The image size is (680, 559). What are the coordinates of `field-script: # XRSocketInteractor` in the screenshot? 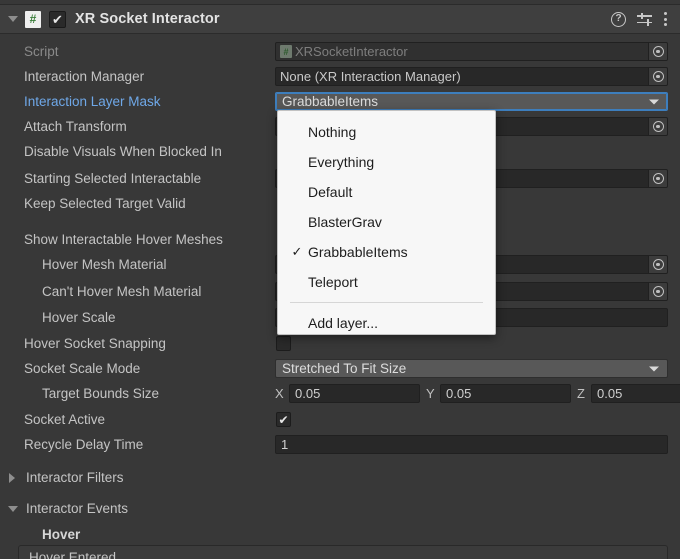 It's located at (471, 51).